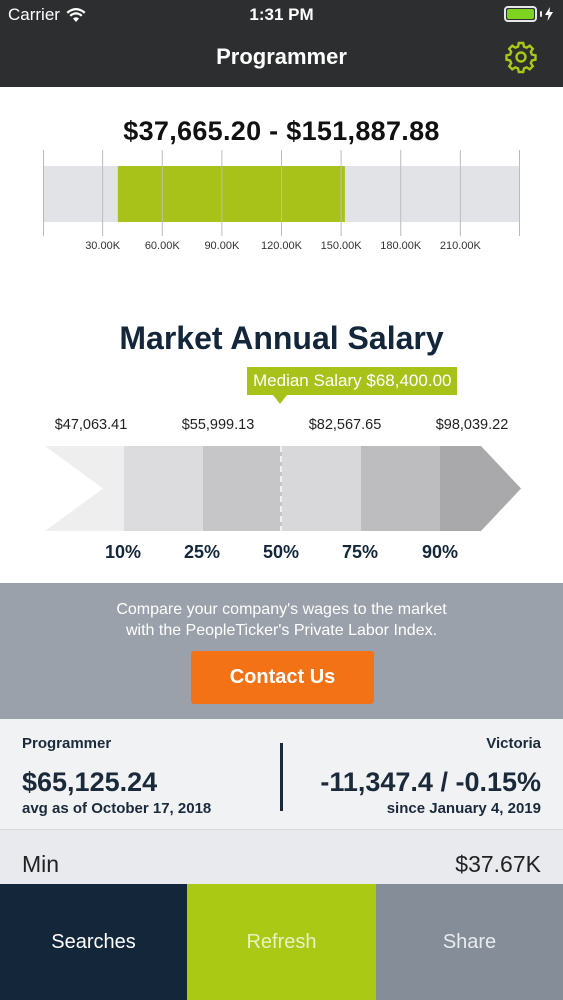  What do you see at coordinates (345, 425) in the screenshot?
I see `p75-value: $82,567.65` at bounding box center [345, 425].